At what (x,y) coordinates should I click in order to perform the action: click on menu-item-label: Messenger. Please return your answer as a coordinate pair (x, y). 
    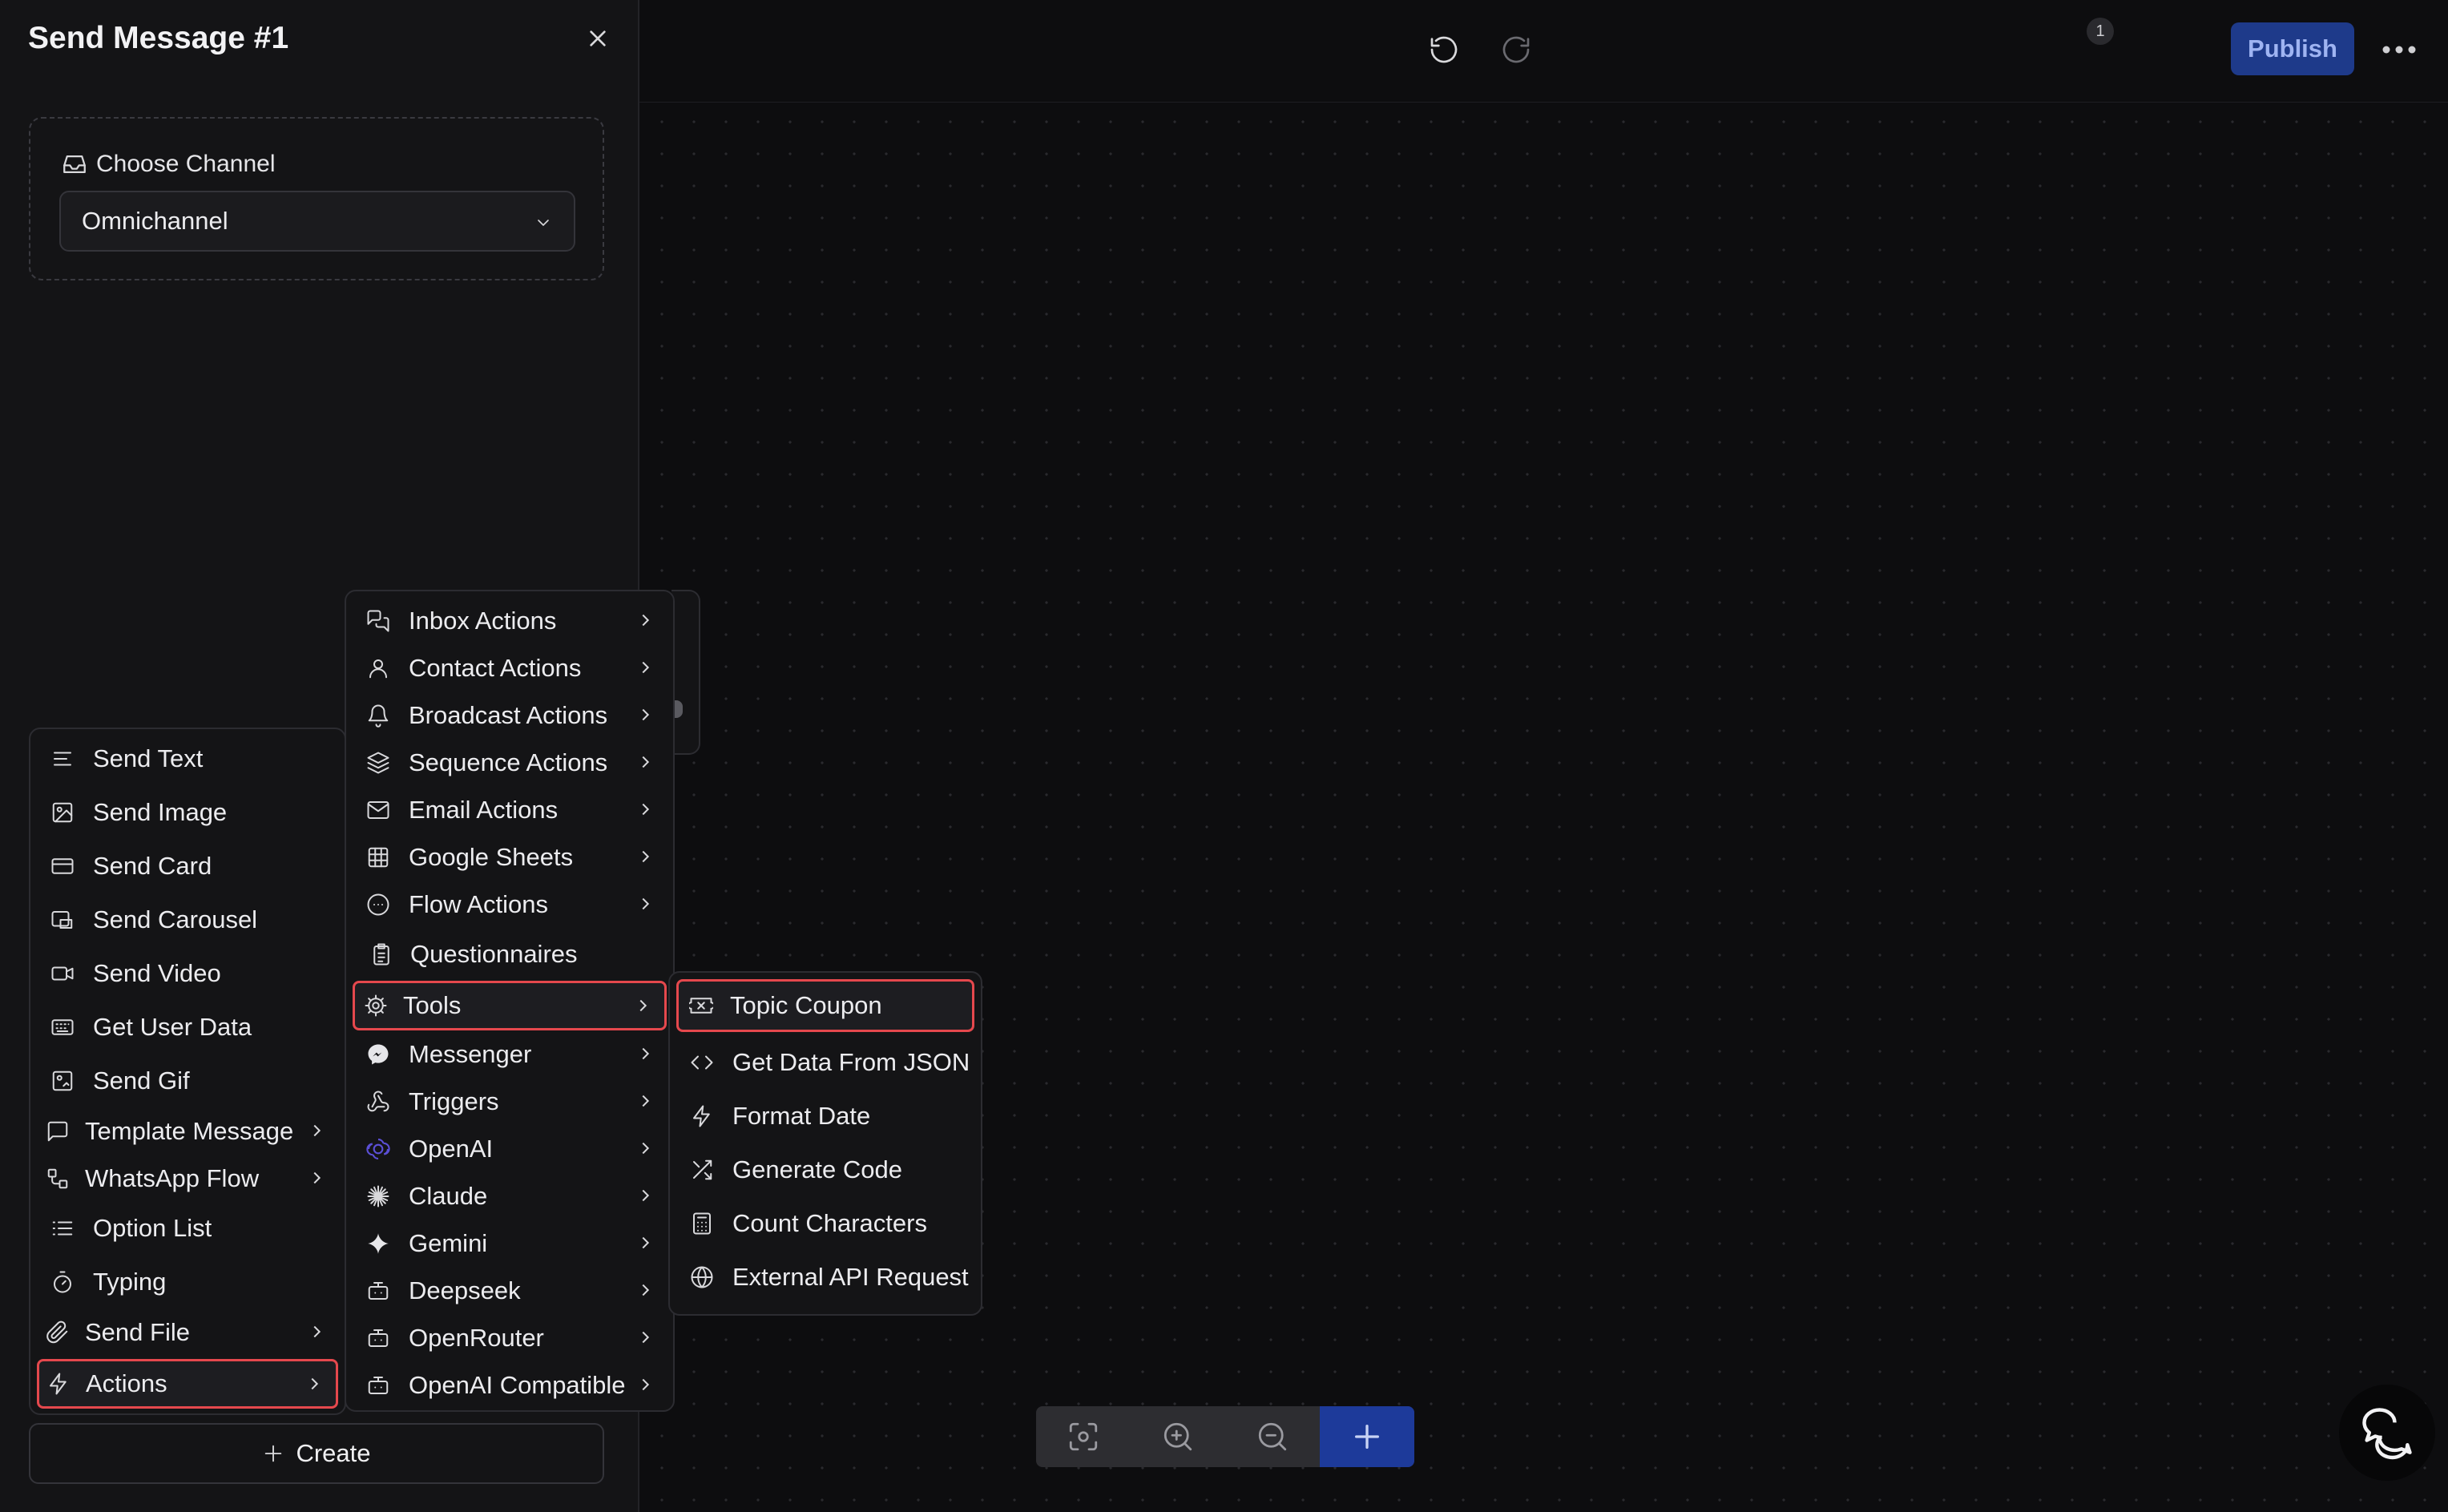
    Looking at the image, I should click on (470, 1054).